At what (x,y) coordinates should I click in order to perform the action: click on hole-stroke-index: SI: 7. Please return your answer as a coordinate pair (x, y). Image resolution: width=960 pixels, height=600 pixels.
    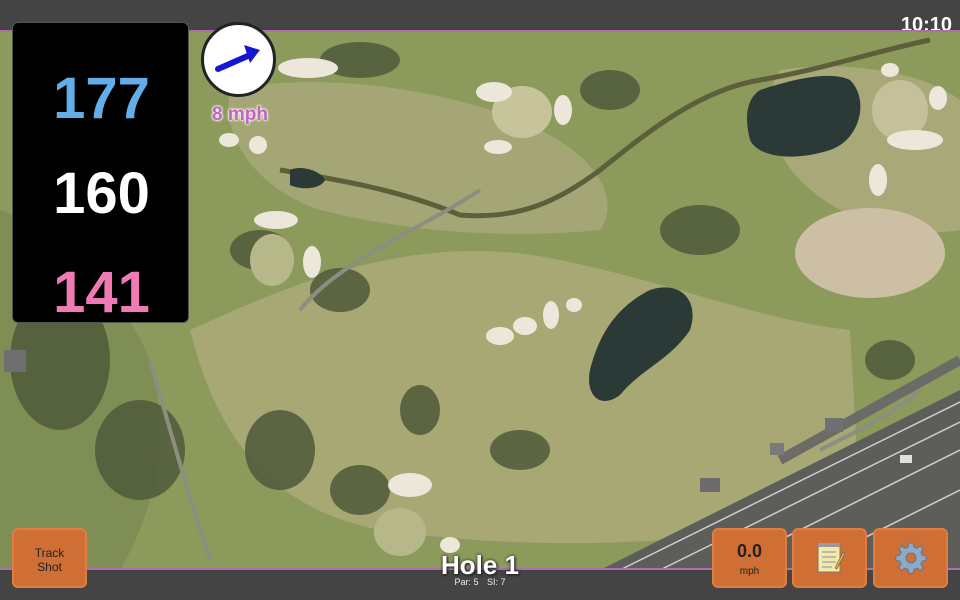
    Looking at the image, I should click on (496, 582).